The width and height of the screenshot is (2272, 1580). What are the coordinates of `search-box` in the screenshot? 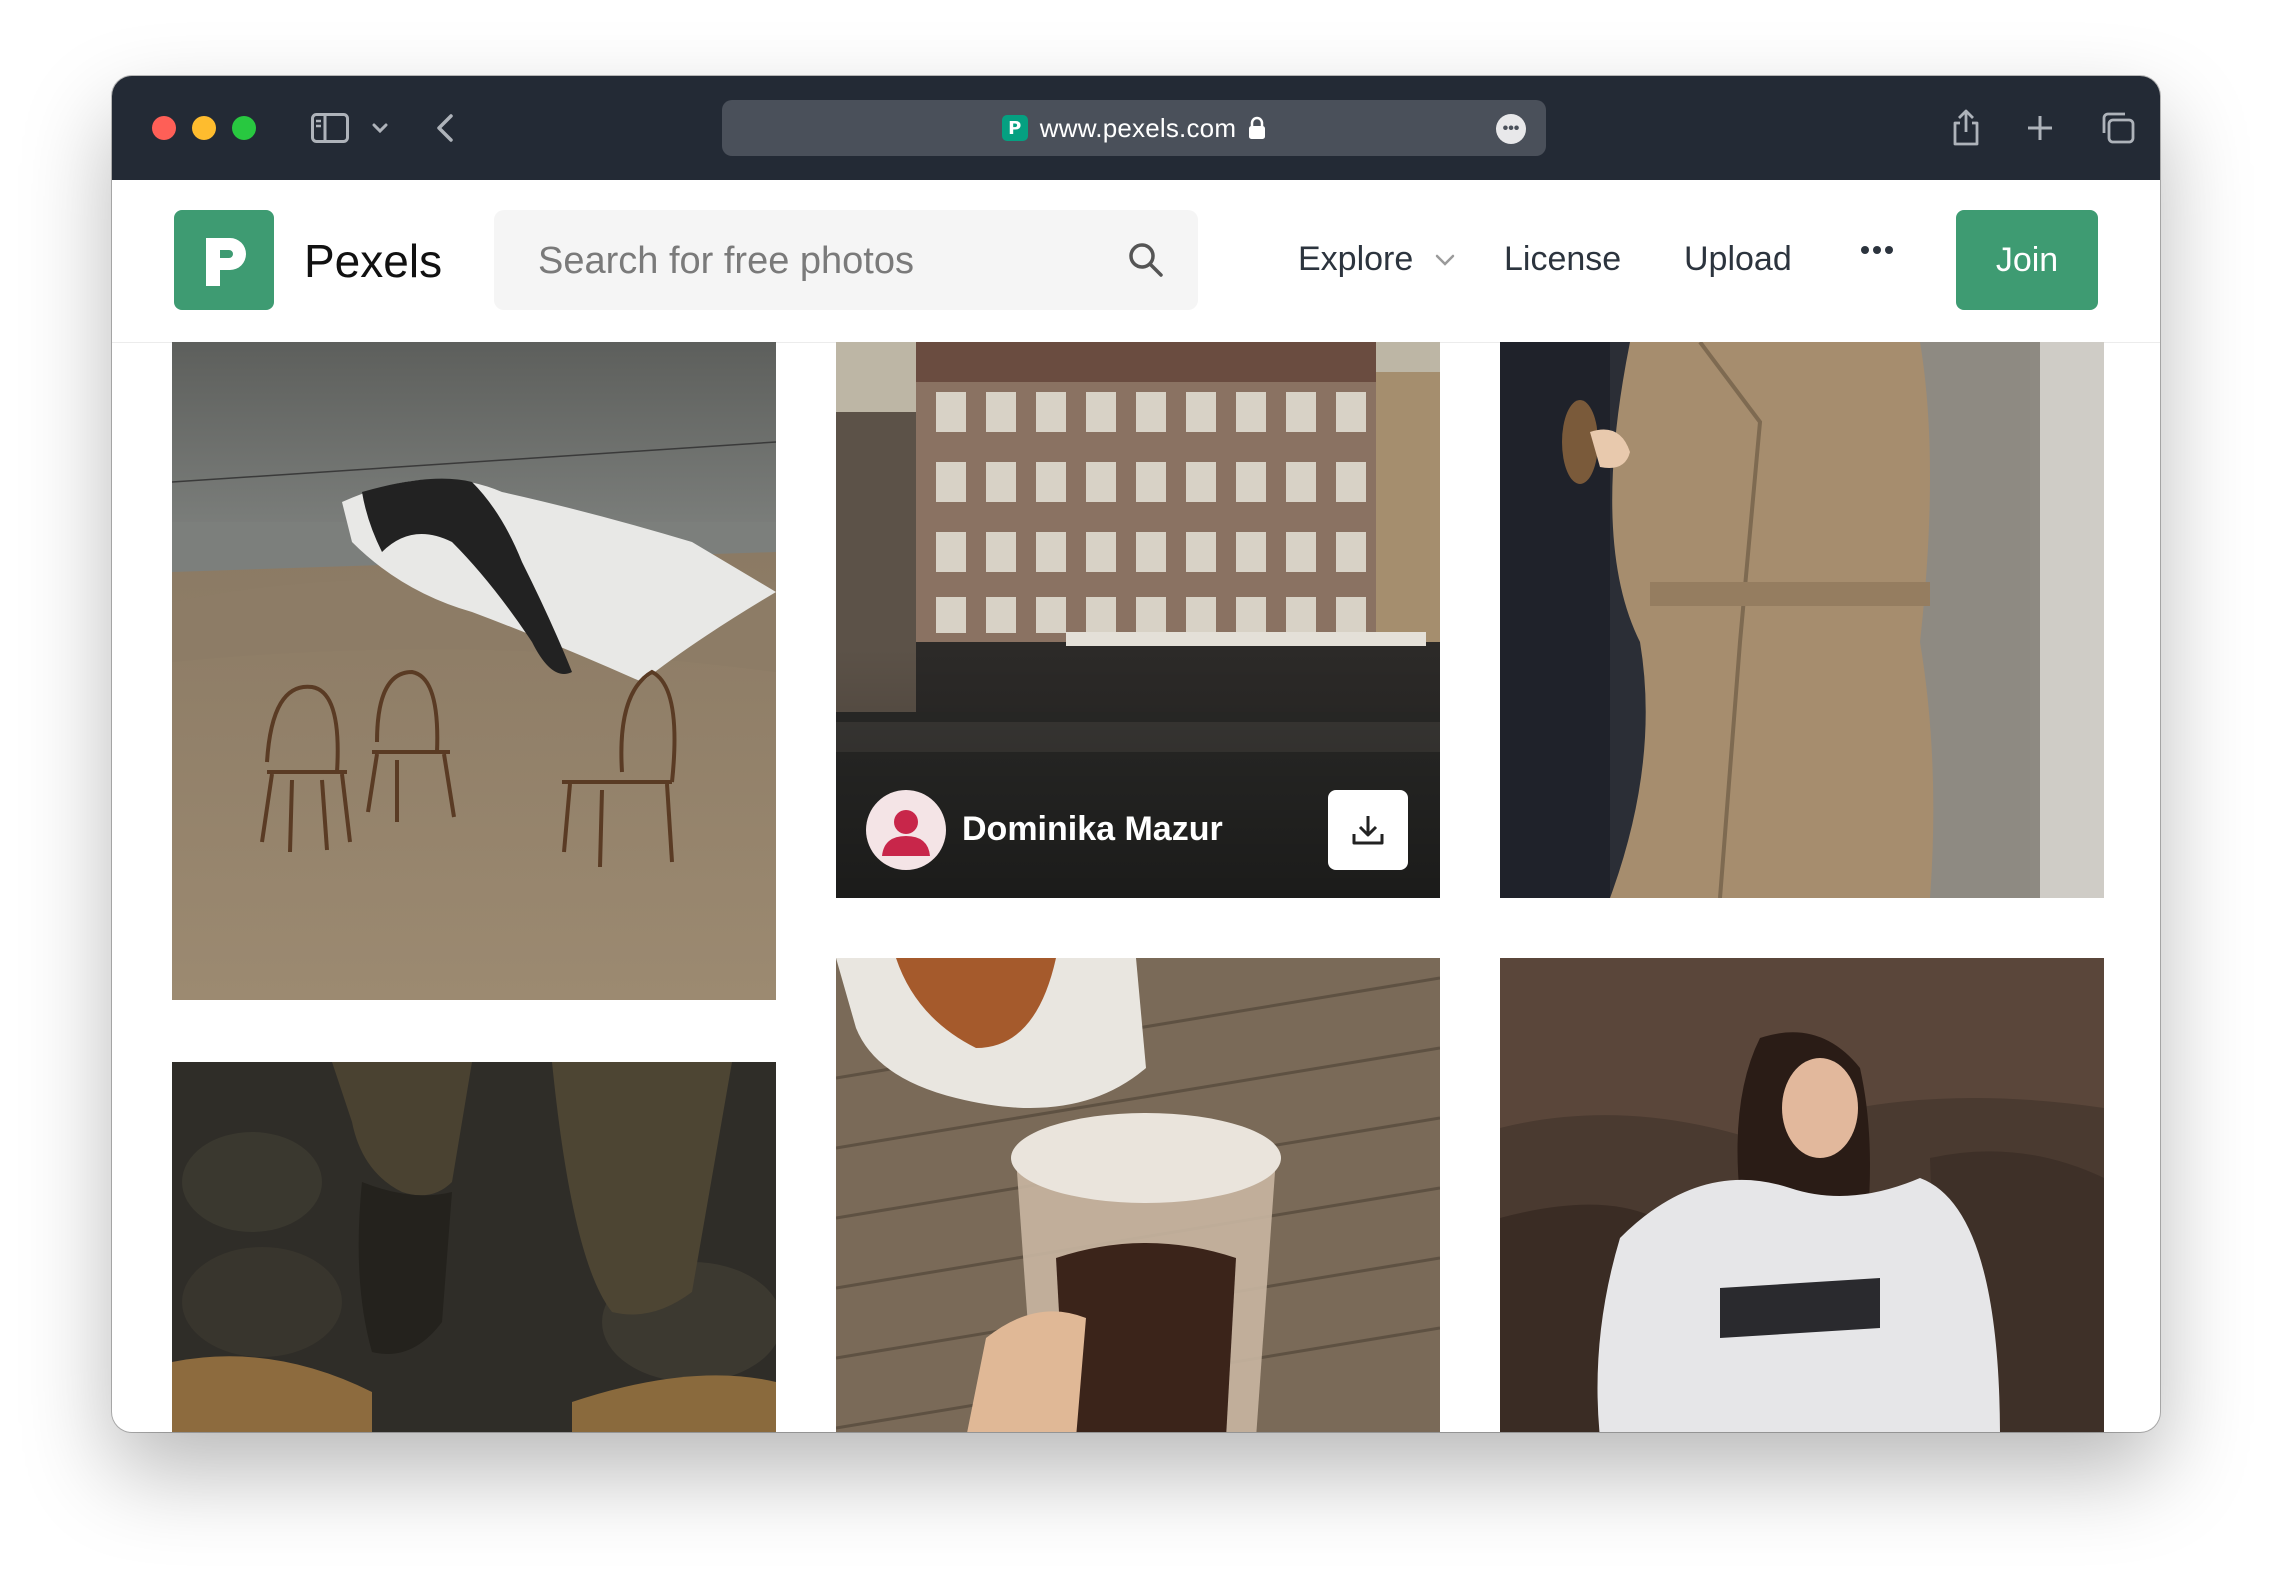 It's located at (846, 261).